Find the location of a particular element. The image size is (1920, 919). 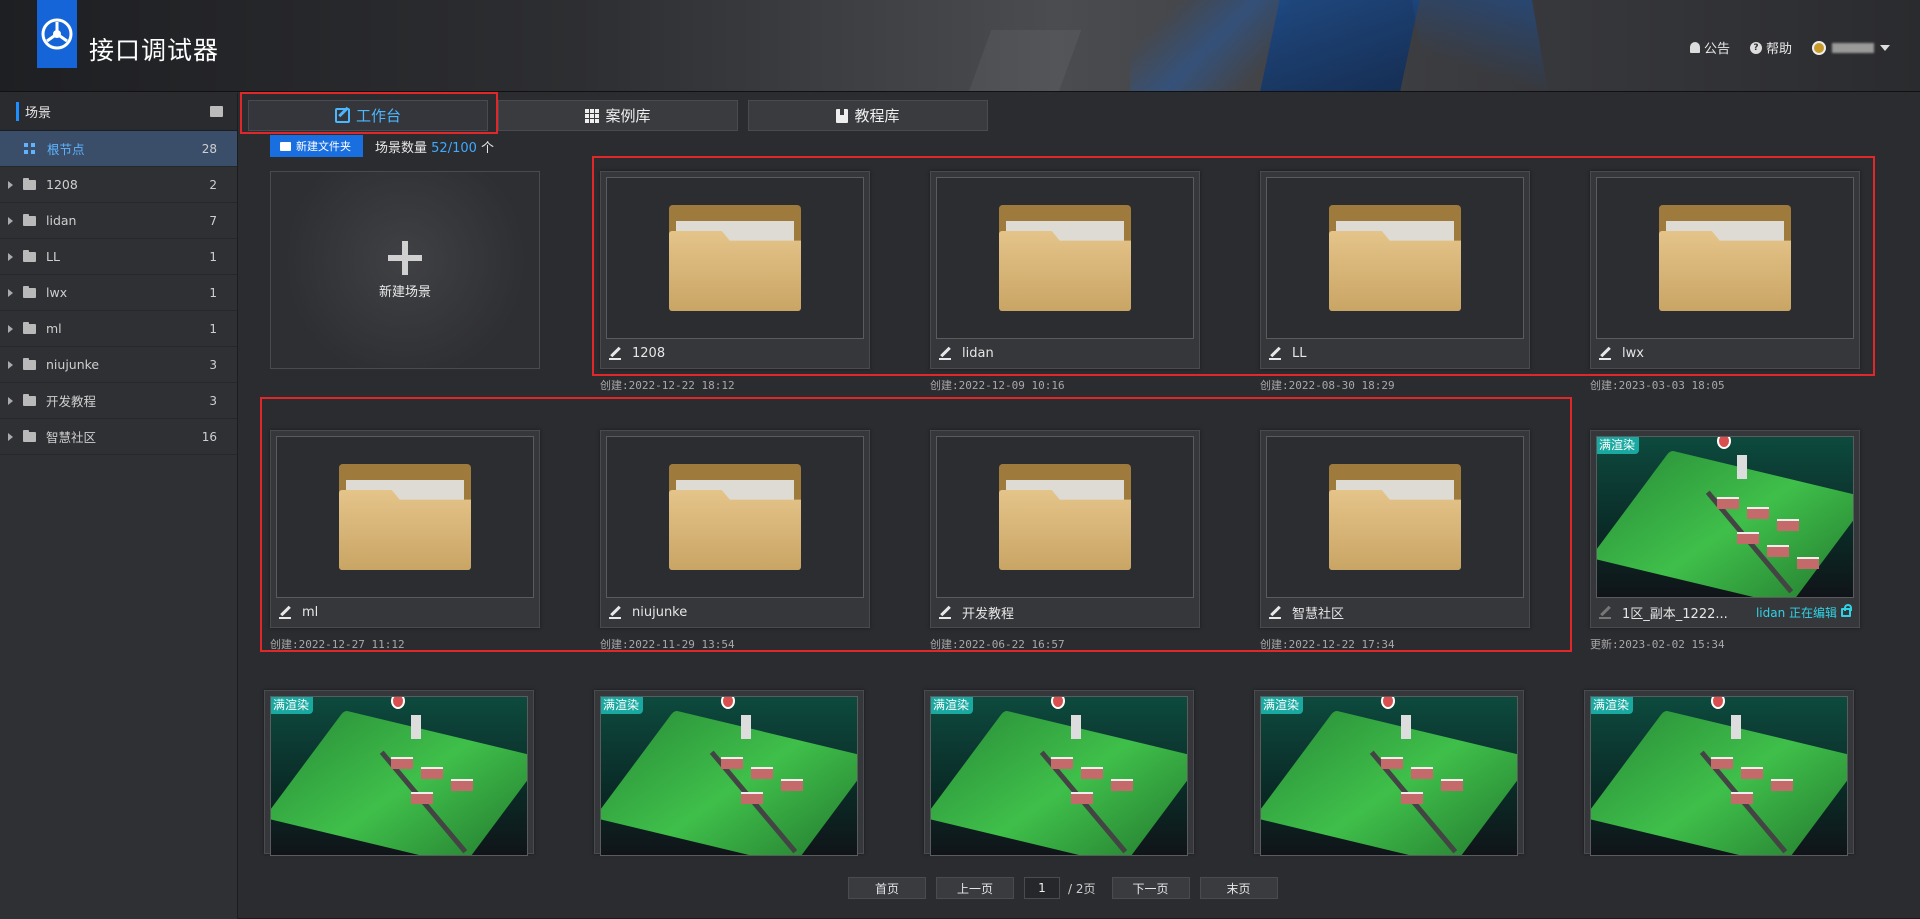

sidebar-item-label: LL is located at coordinates (53, 256).